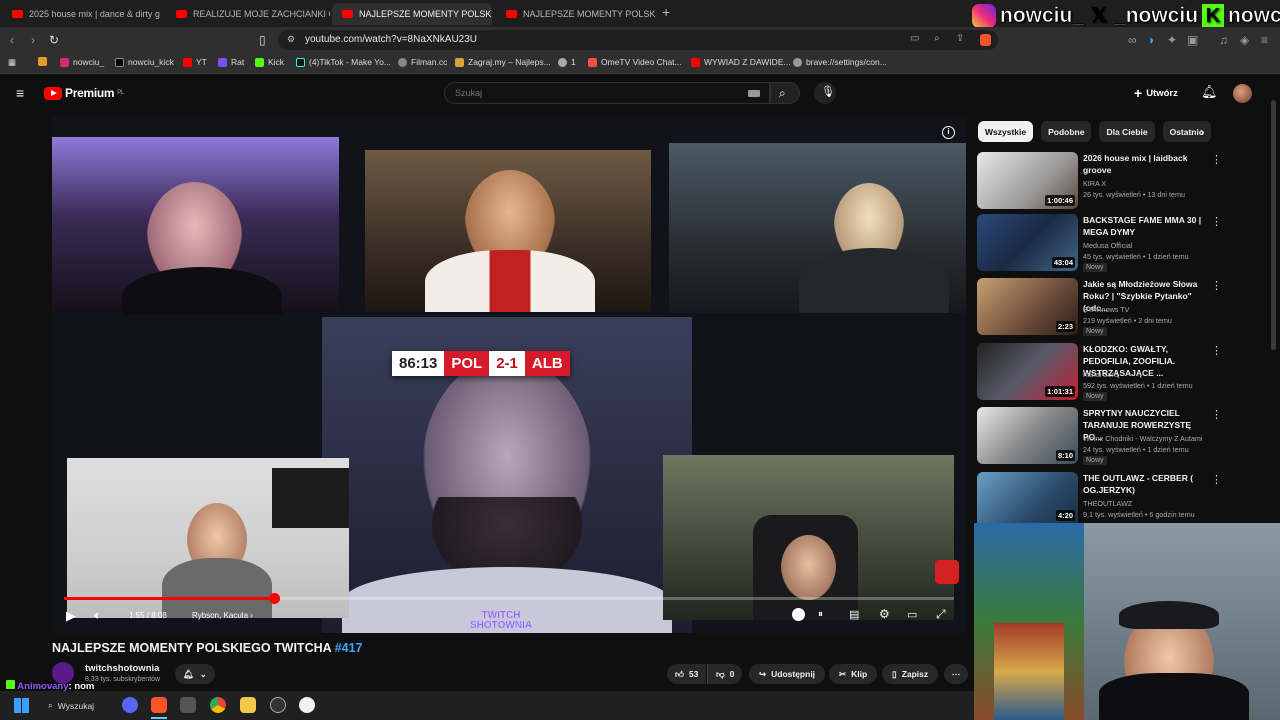 The image size is (1280, 720). Describe the element at coordinates (12, 62) in the screenshot. I see `apps-icon: ▦` at that location.